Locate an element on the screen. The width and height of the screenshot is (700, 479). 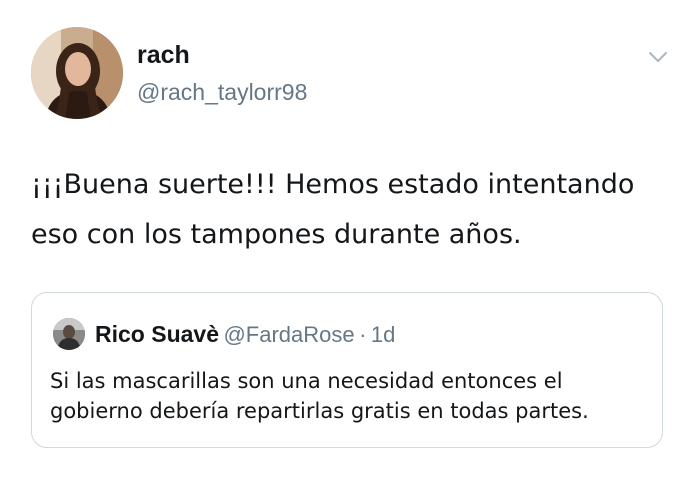
author-avatar-image is located at coordinates (77, 73).